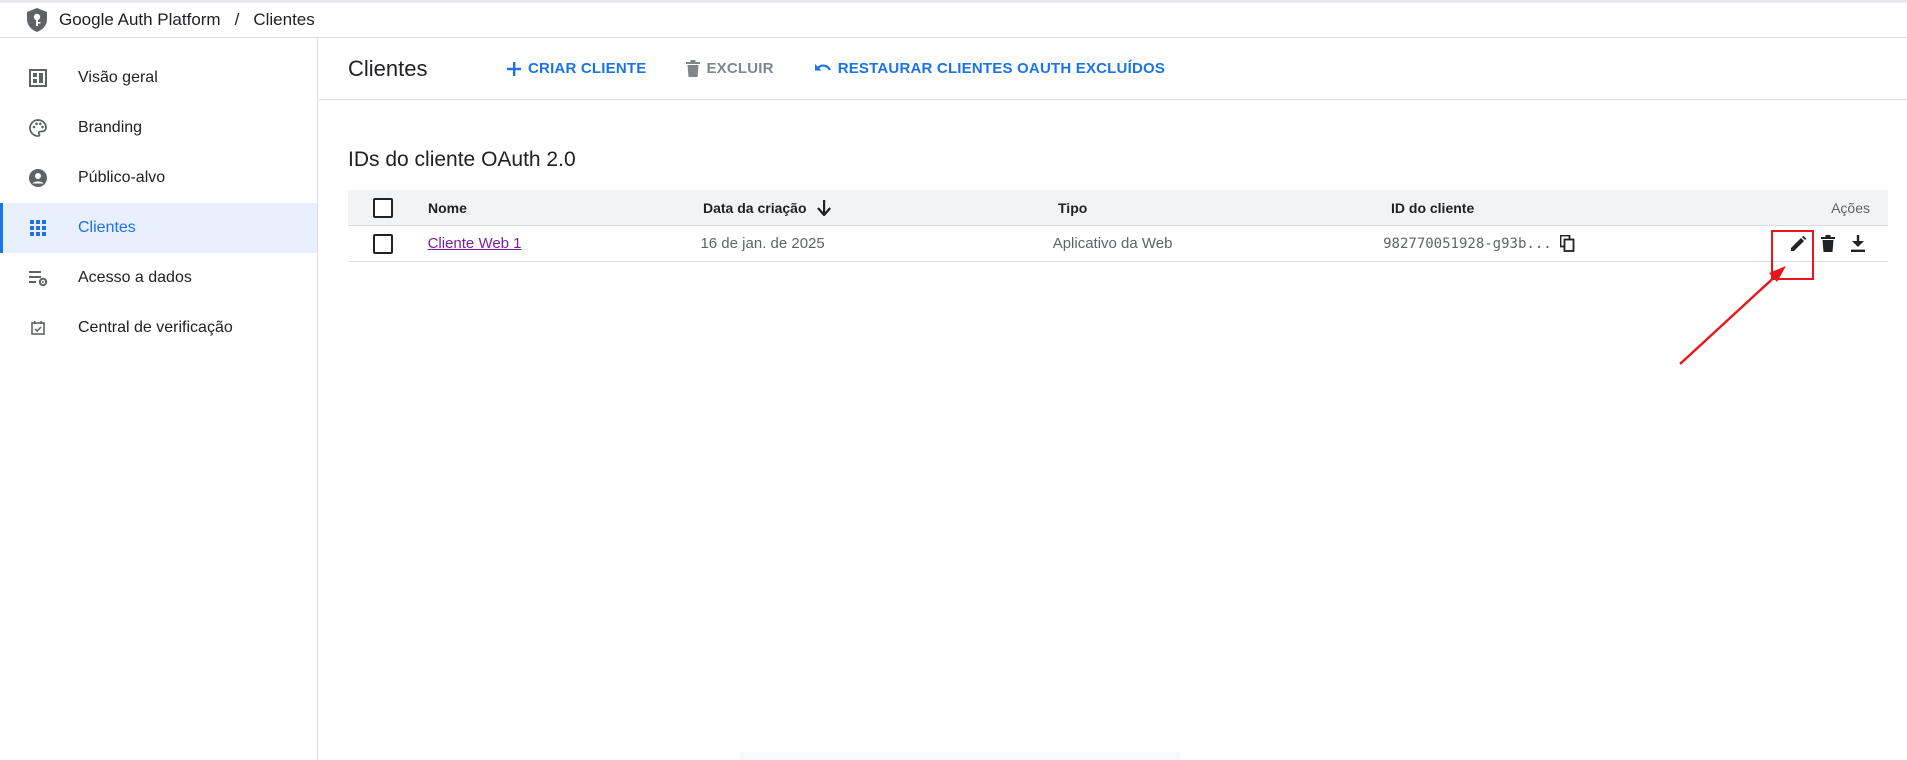 The height and width of the screenshot is (760, 1907). Describe the element at coordinates (1001, 68) in the screenshot. I see `restore-label: RESTAURAR CLIENTES OAUTH EXCLUÍDOS` at that location.